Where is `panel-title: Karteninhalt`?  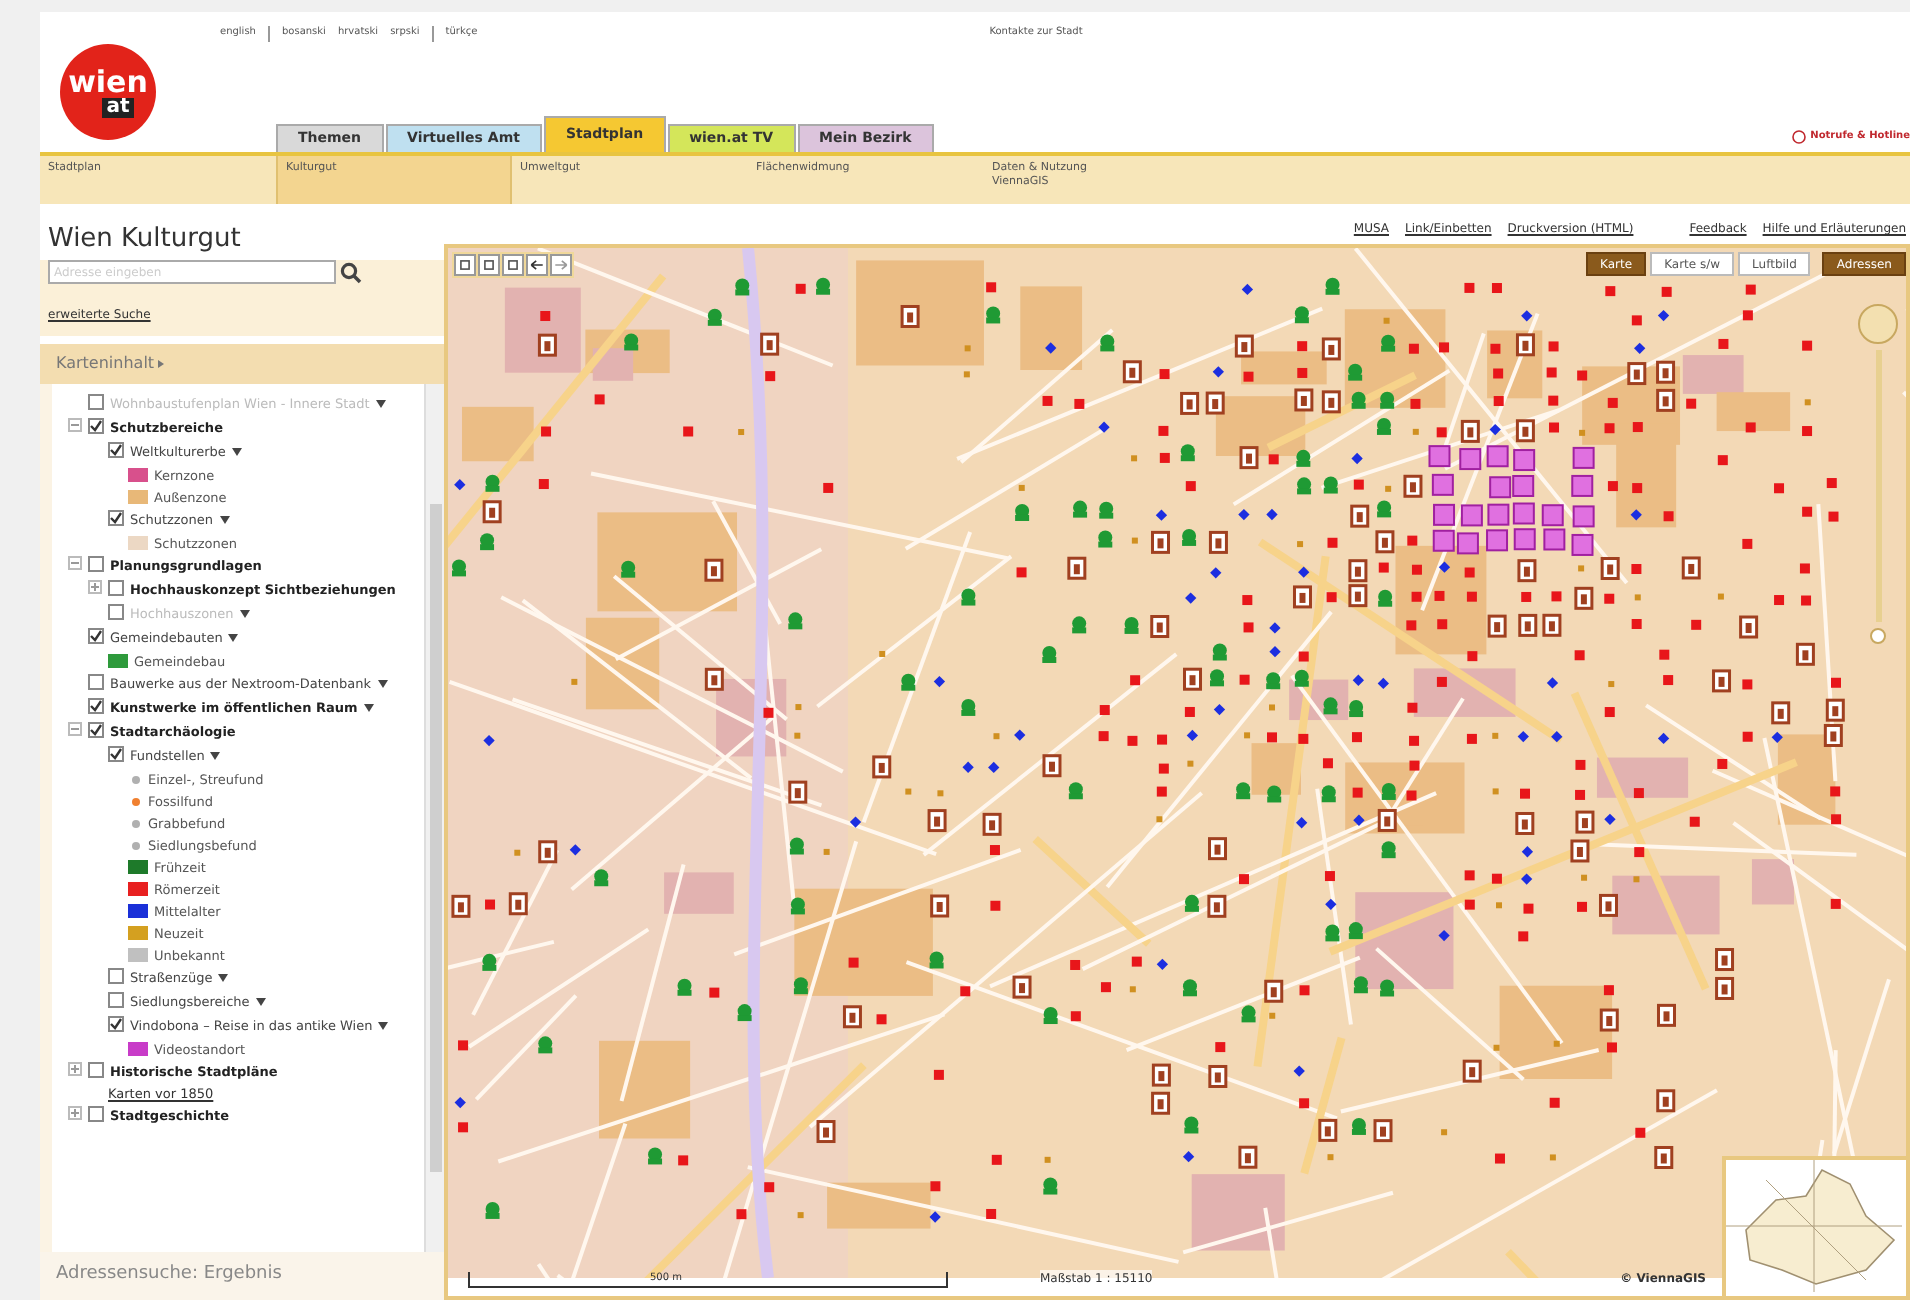
panel-title: Karteninhalt is located at coordinates (105, 364).